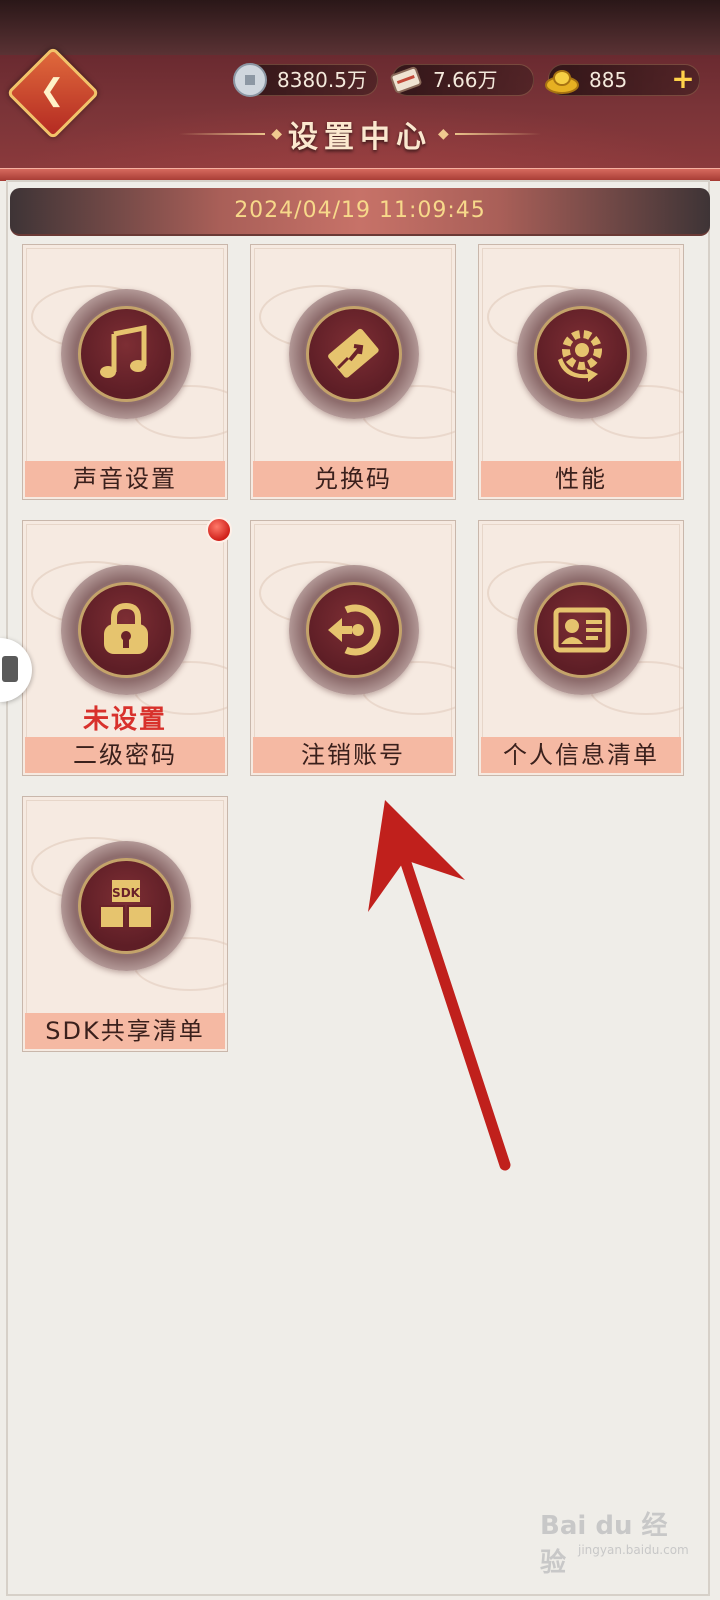 This screenshot has width=720, height=1600. Describe the element at coordinates (123, 351) in the screenshot. I see `music-note-icon` at that location.